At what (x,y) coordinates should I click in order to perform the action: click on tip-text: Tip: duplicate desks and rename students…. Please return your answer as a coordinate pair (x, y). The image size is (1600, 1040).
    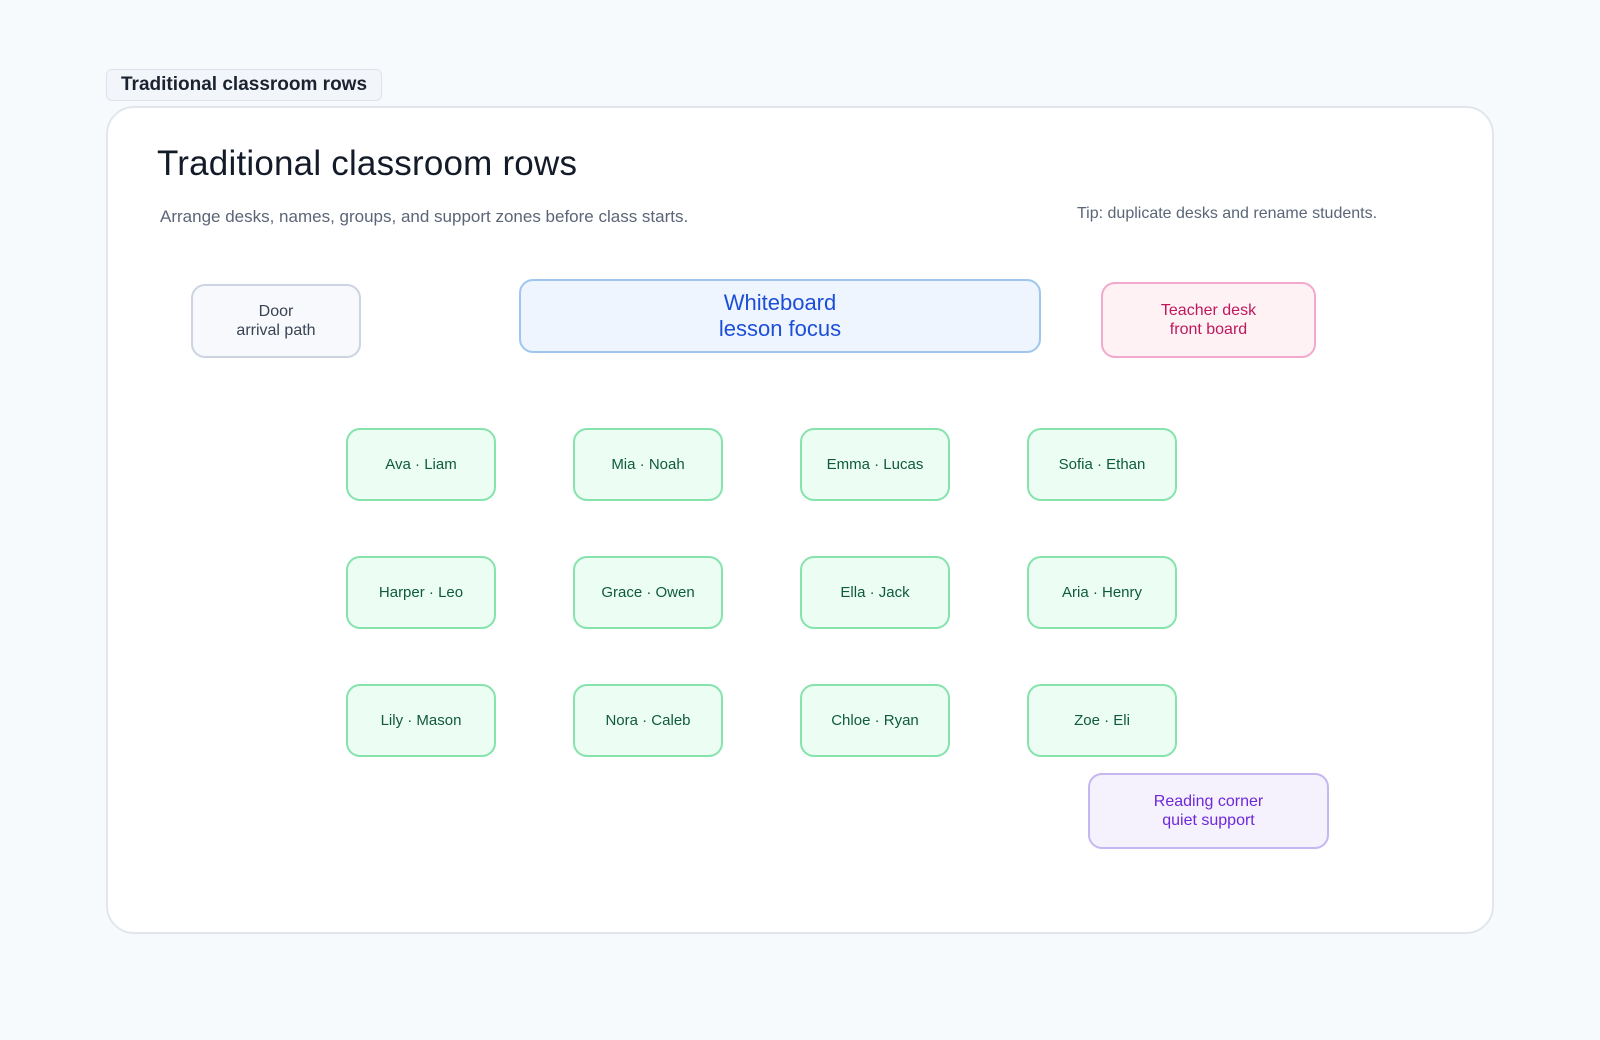
    Looking at the image, I should click on (1227, 213).